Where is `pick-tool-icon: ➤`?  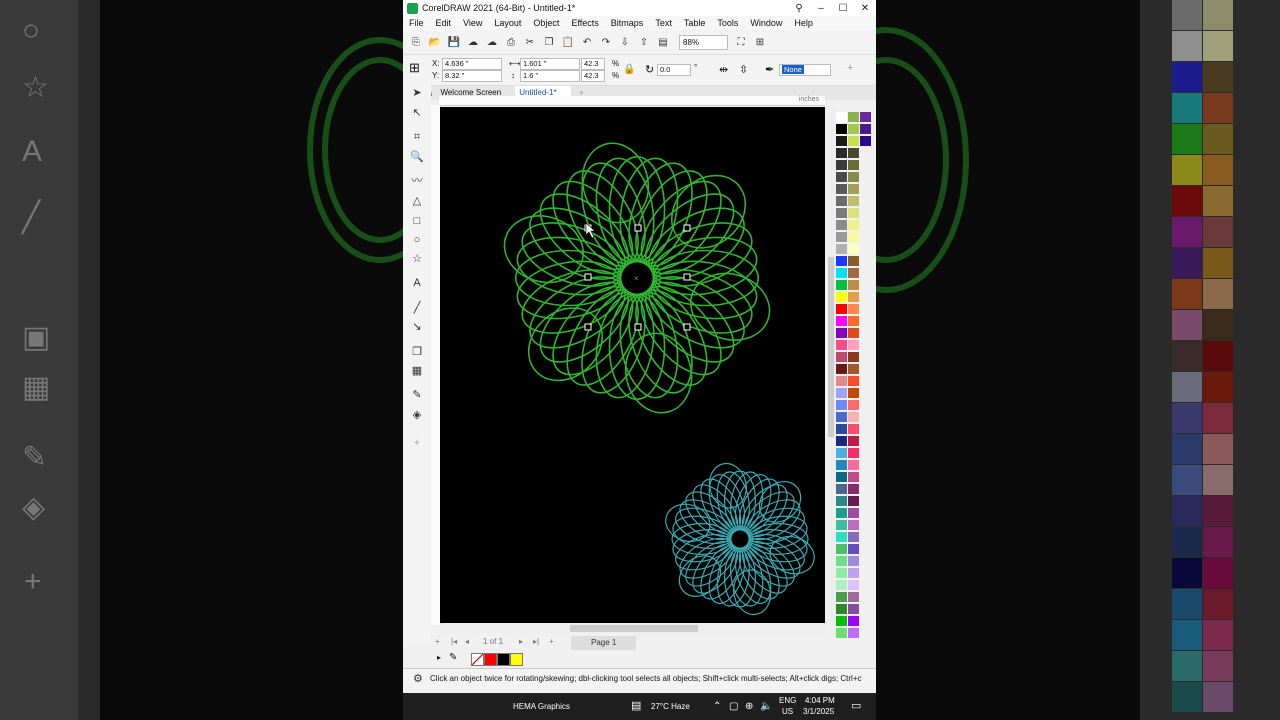
pick-tool-icon: ➤ is located at coordinates (417, 93).